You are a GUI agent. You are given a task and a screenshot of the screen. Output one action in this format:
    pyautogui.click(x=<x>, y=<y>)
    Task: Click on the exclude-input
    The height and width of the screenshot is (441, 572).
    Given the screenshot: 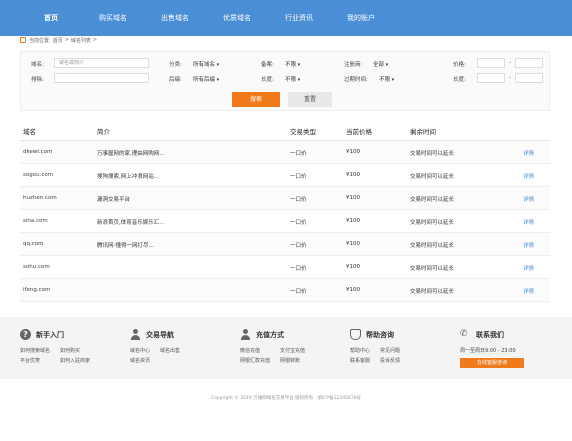 What is the action you would take?
    pyautogui.click(x=101, y=78)
    